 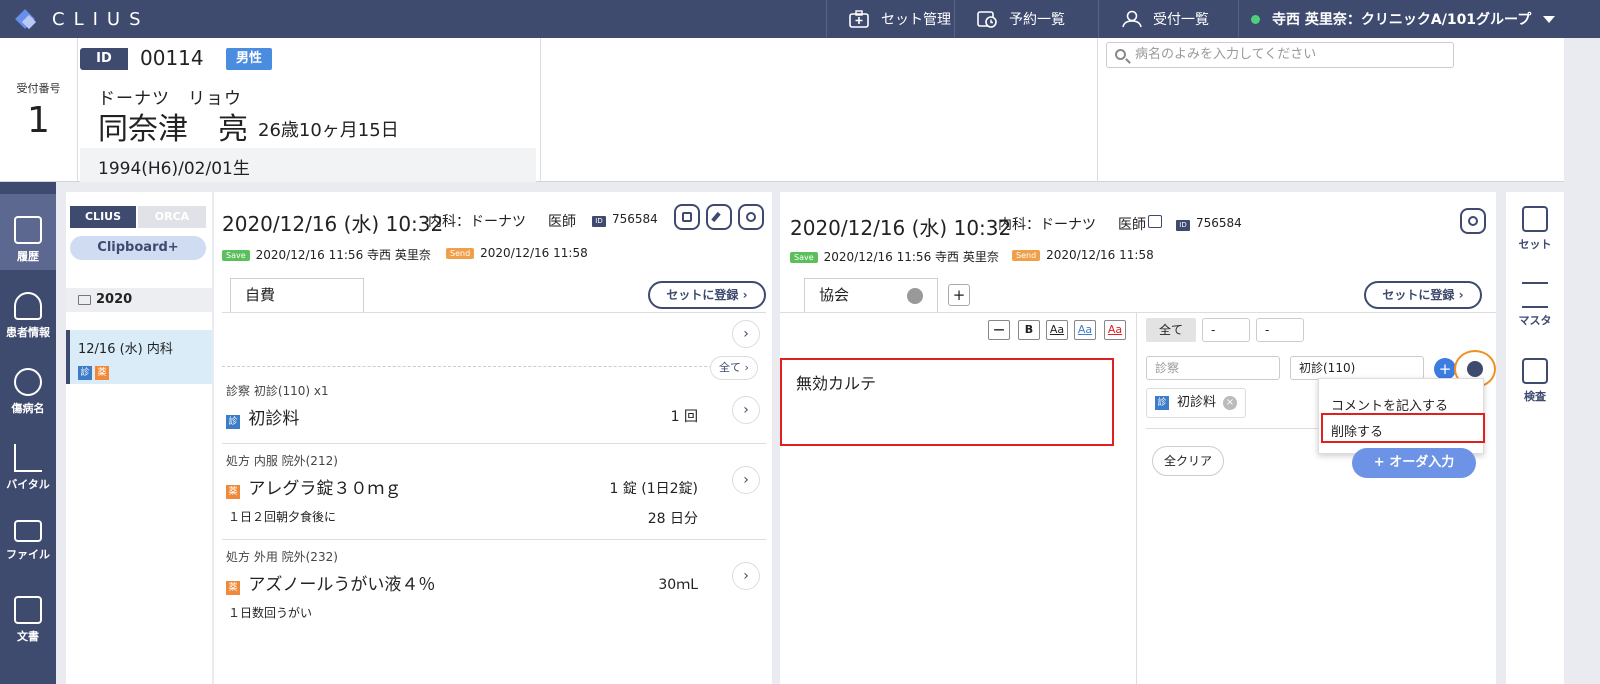 I want to click on toolbar-red-text-button: Aa, so click(x=1115, y=330).